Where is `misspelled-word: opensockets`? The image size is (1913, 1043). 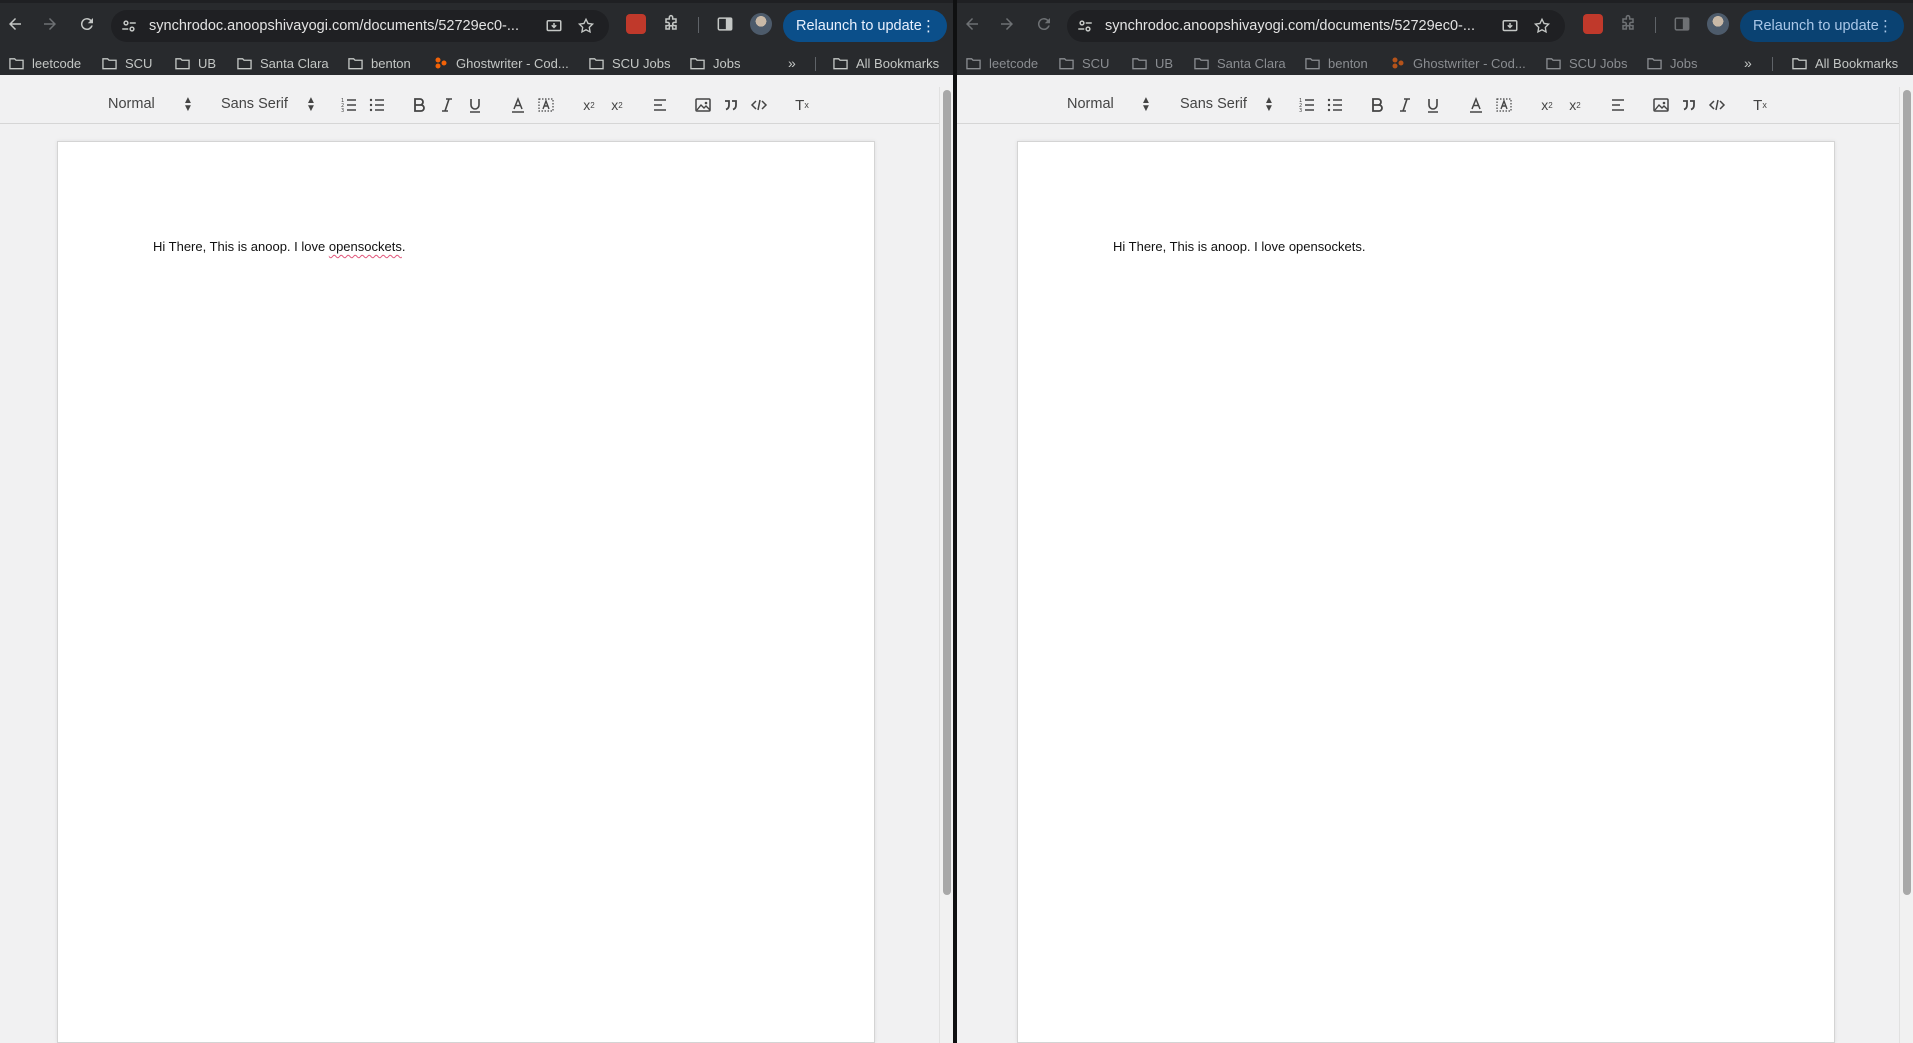 misspelled-word: opensockets is located at coordinates (365, 246).